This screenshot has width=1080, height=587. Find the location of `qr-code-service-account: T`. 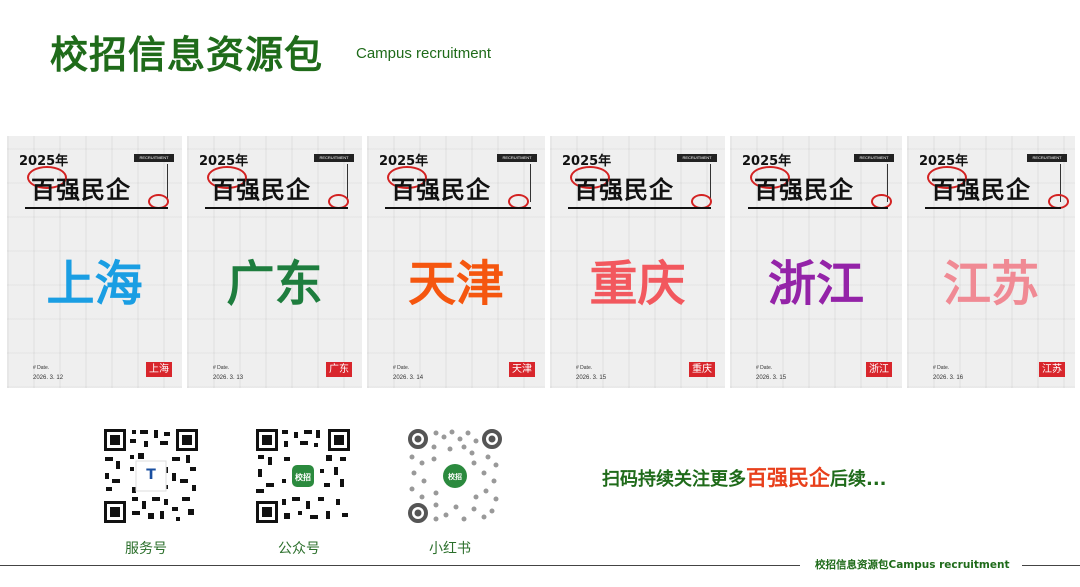

qr-code-service-account: T is located at coordinates (151, 476).